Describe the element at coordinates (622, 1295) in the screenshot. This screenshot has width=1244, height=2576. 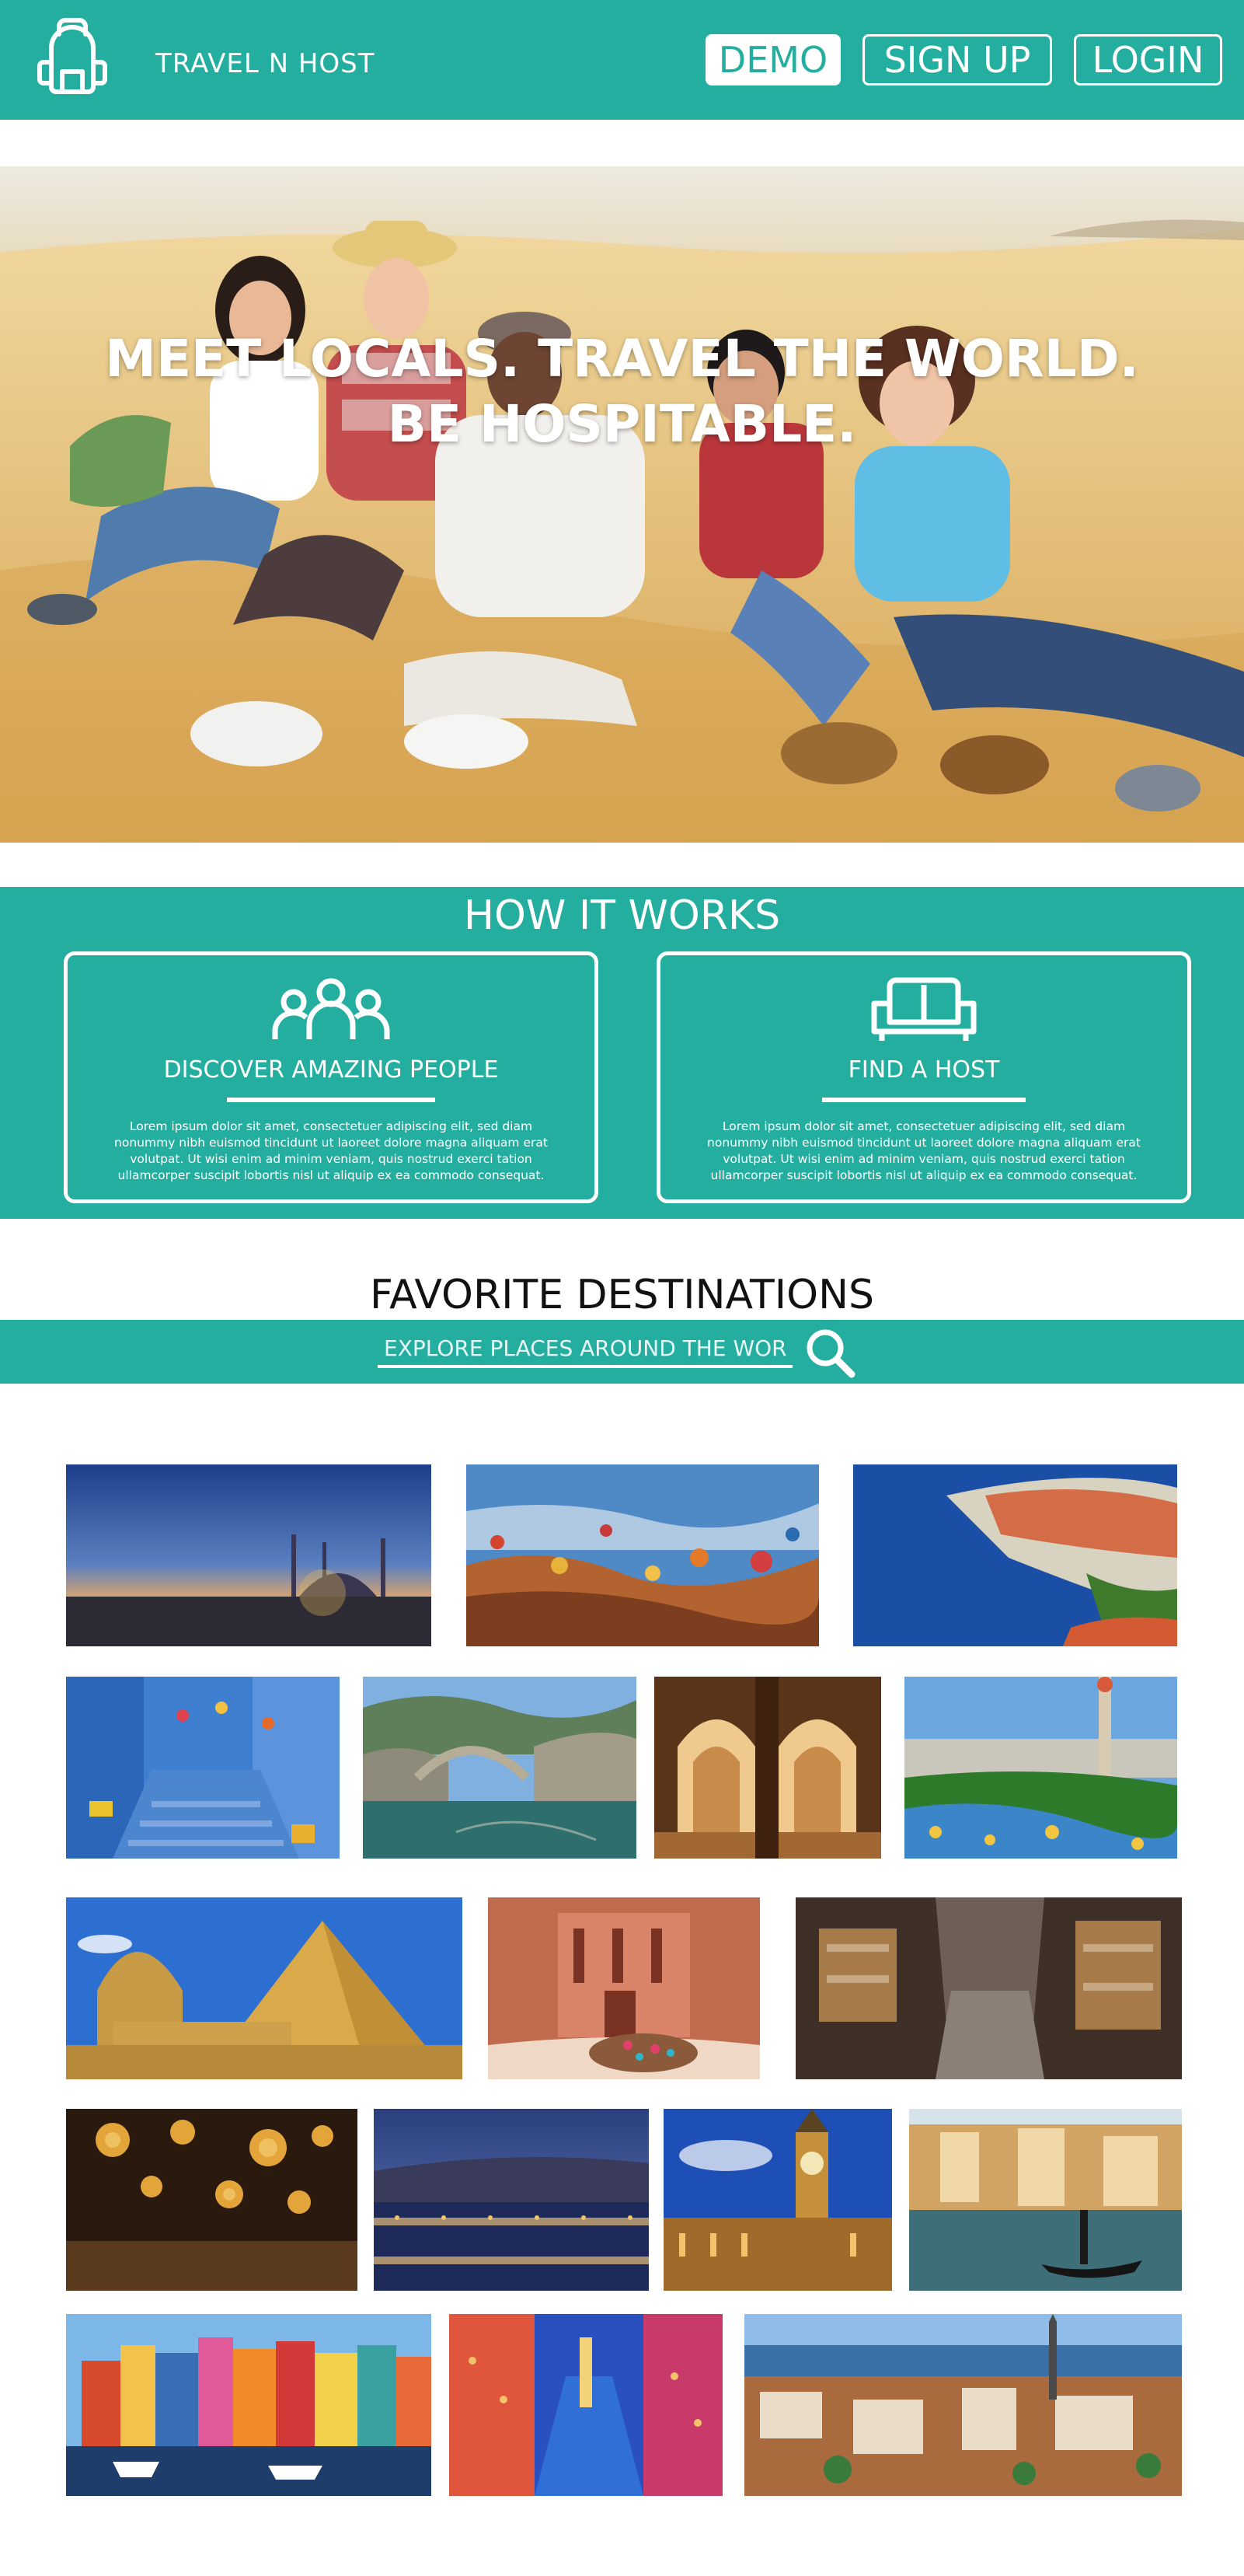
I see `favorite-destinations-title: FAVORITE DESTINATIONS` at that location.